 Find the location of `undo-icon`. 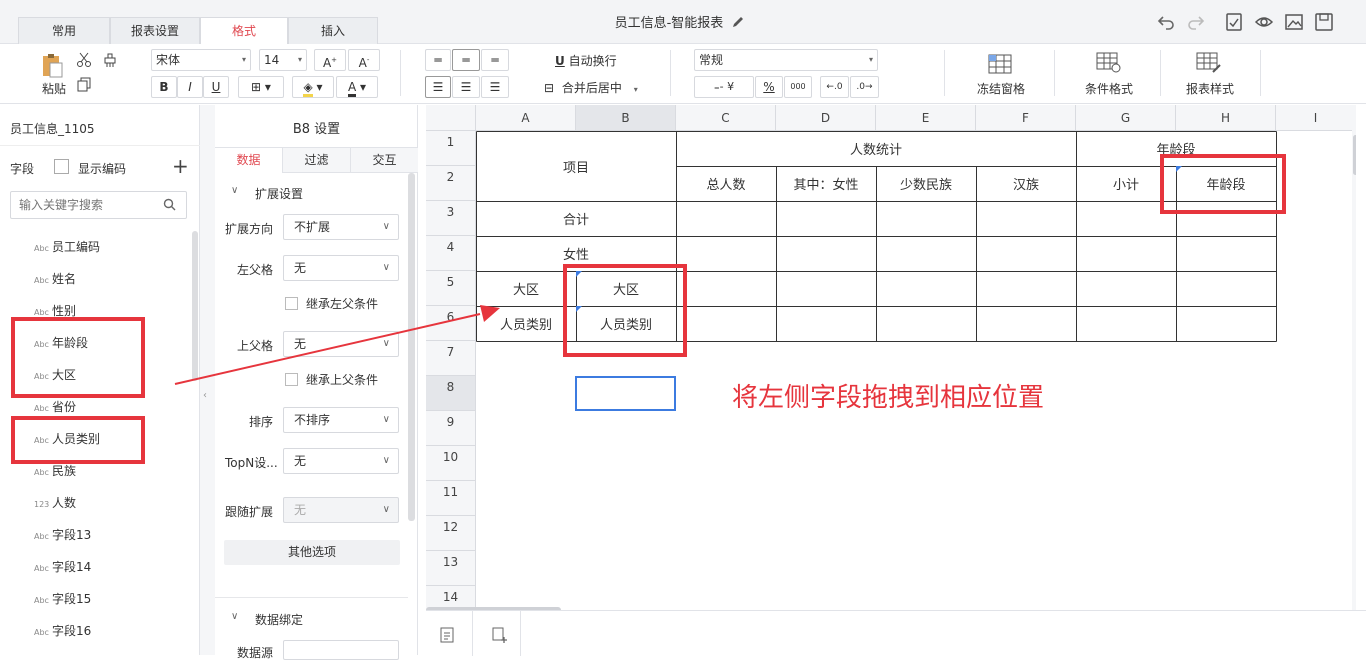

undo-icon is located at coordinates (1166, 22).